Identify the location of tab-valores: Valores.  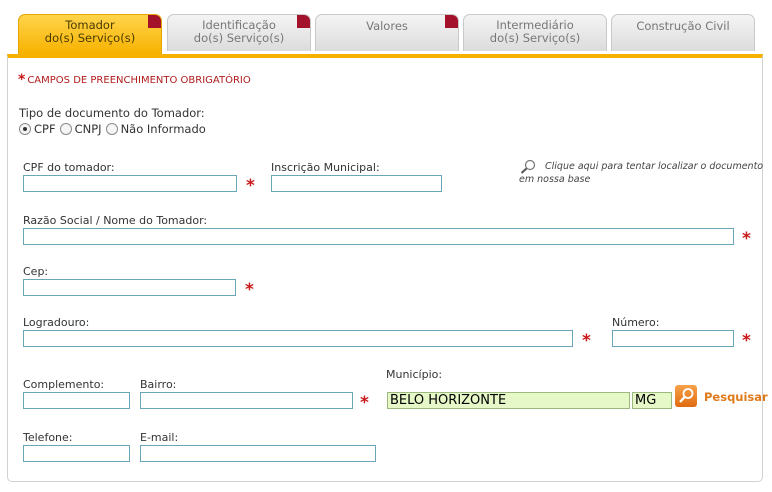
(387, 32).